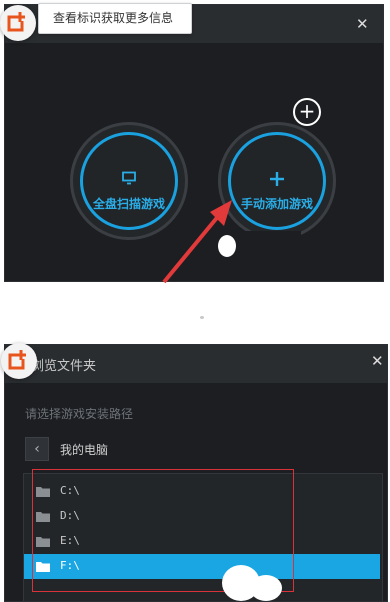 This screenshot has width=390, height=602. Describe the element at coordinates (79, 414) in the screenshot. I see `path-prompt: 请选择游戏安装路径` at that location.